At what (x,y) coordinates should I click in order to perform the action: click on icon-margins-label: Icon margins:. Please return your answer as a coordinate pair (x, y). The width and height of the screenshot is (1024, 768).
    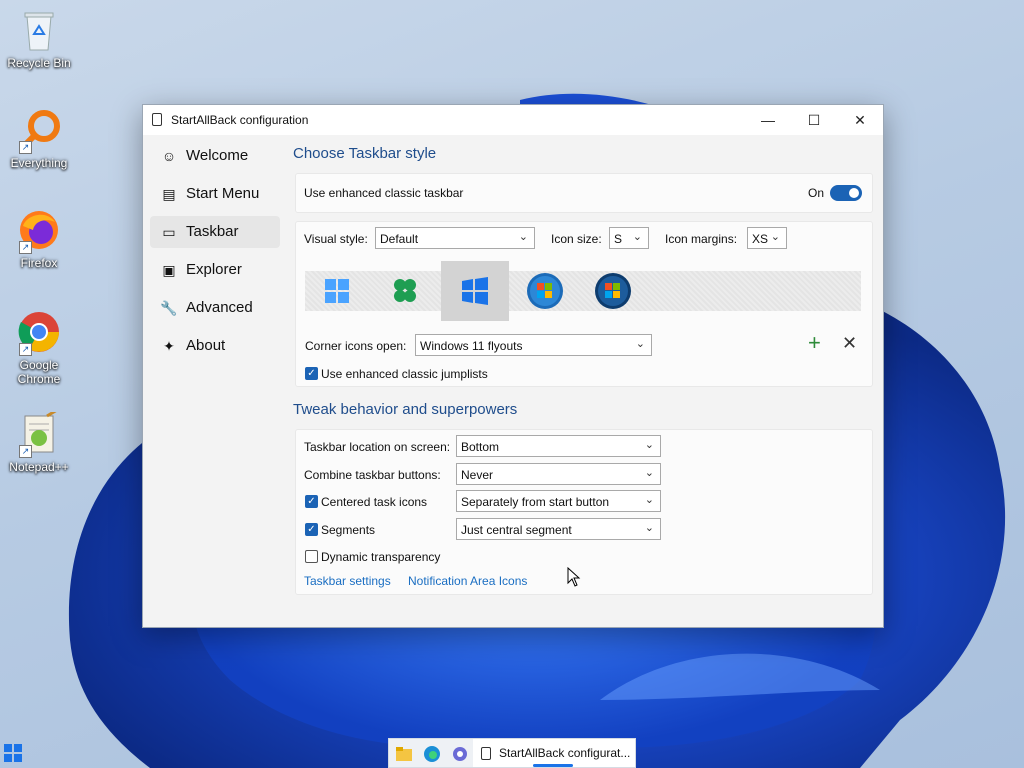
    Looking at the image, I should click on (701, 239).